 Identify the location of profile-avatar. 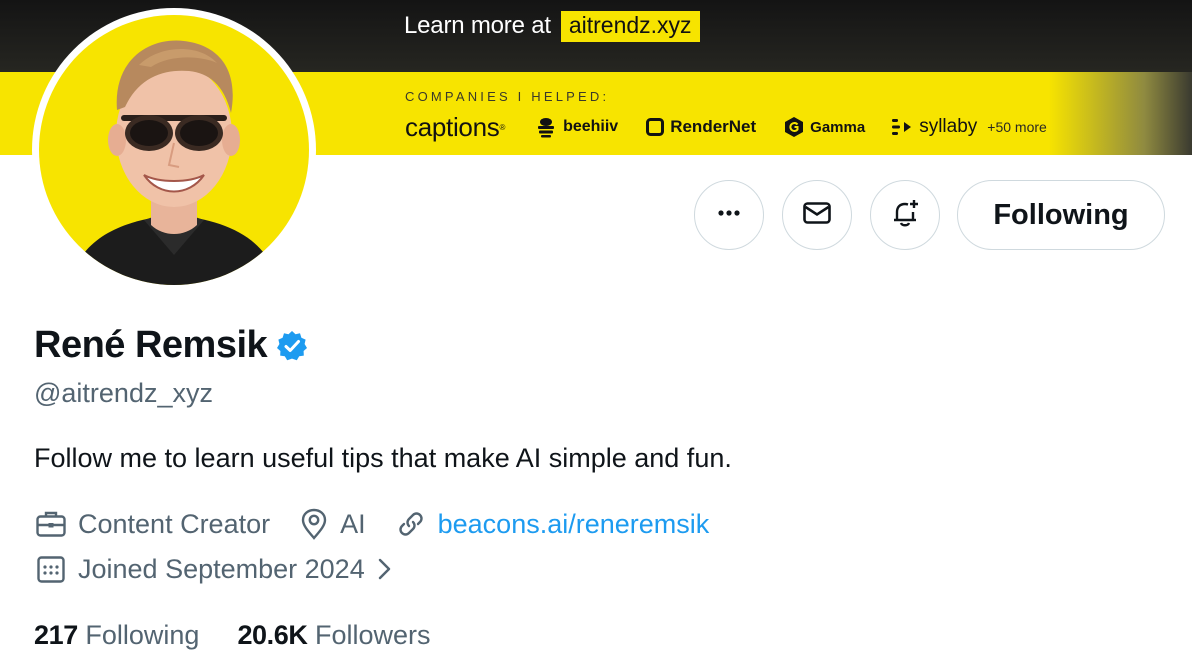
(174, 150).